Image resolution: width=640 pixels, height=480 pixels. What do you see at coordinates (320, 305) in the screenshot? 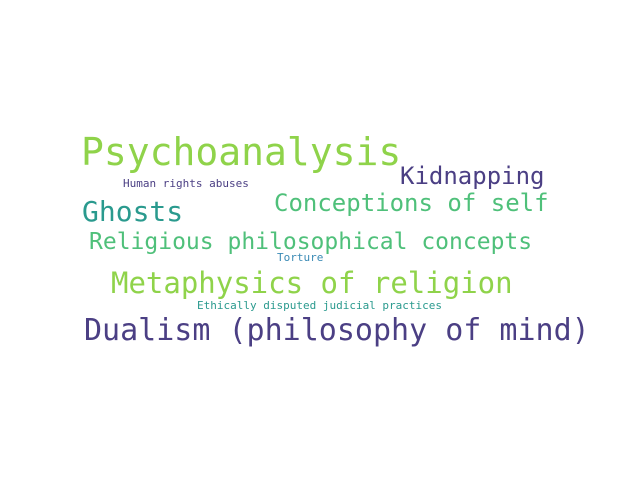
I see `word-ethically-disputed-judicial-practices: Ethically disputed judicial practices` at bounding box center [320, 305].